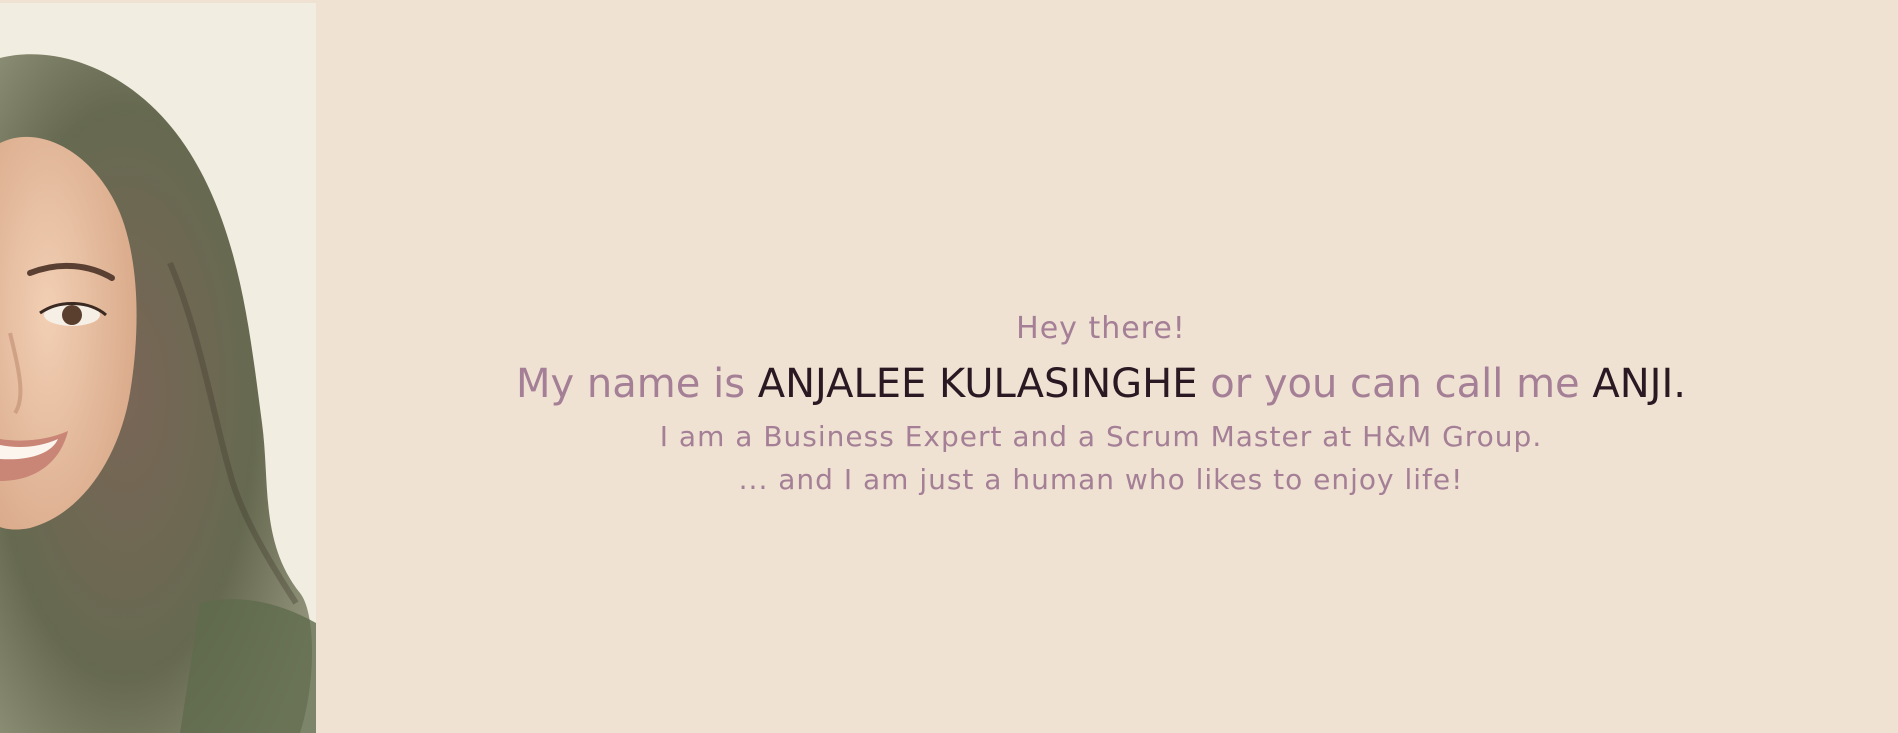 The width and height of the screenshot is (1898, 733). What do you see at coordinates (1395, 384) in the screenshot?
I see `name-middle: or you can call me` at bounding box center [1395, 384].